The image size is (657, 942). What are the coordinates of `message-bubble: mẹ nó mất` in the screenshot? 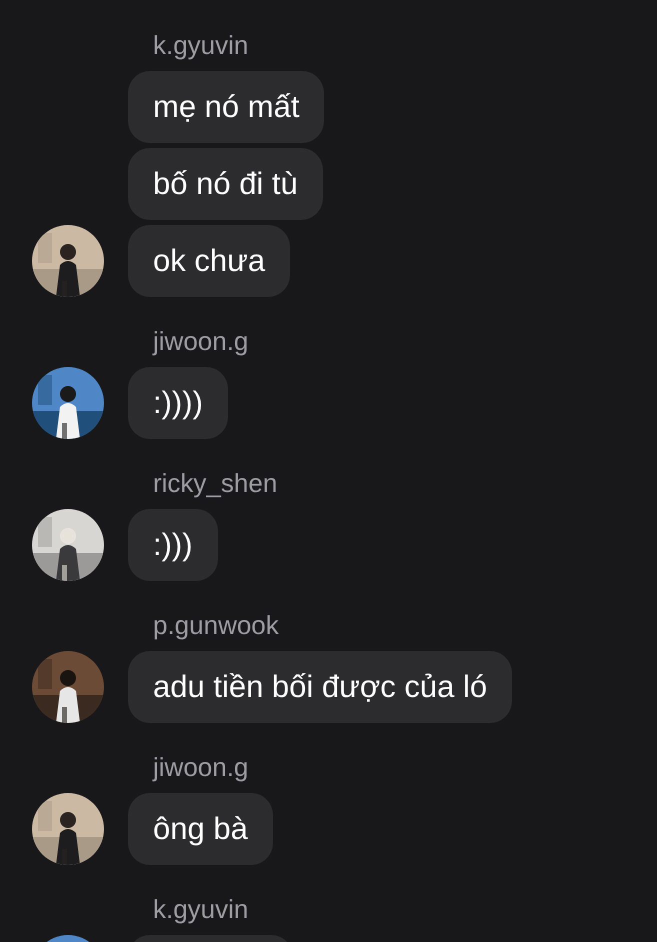 It's located at (226, 107).